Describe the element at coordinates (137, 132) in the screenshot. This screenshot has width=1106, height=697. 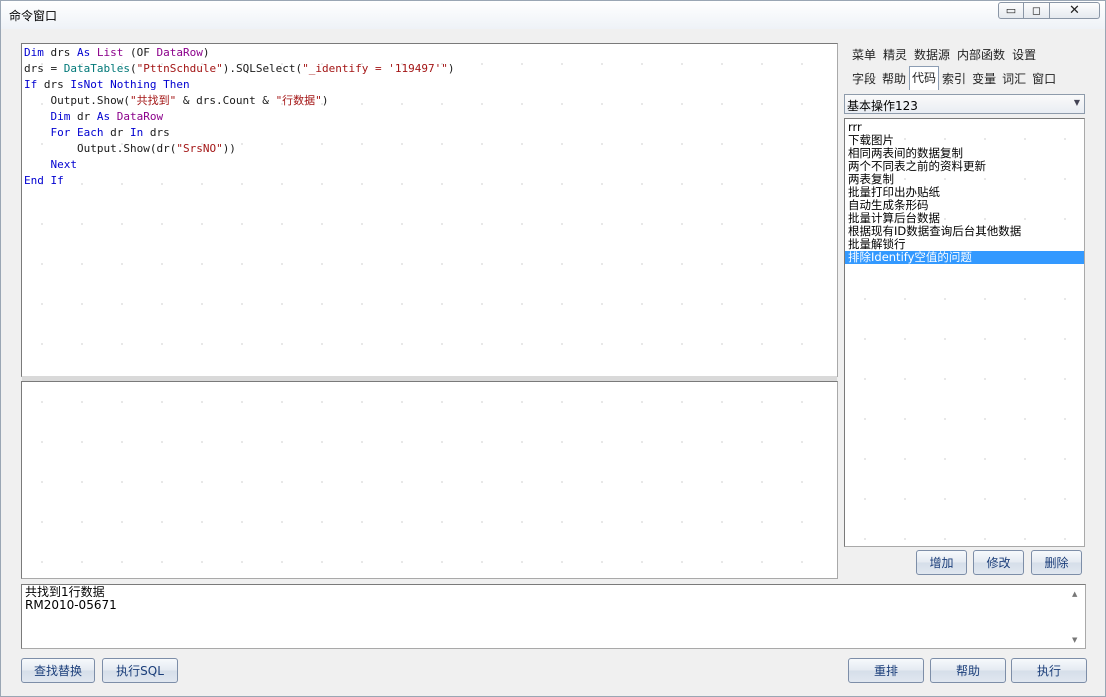
I see `code-token: In` at that location.